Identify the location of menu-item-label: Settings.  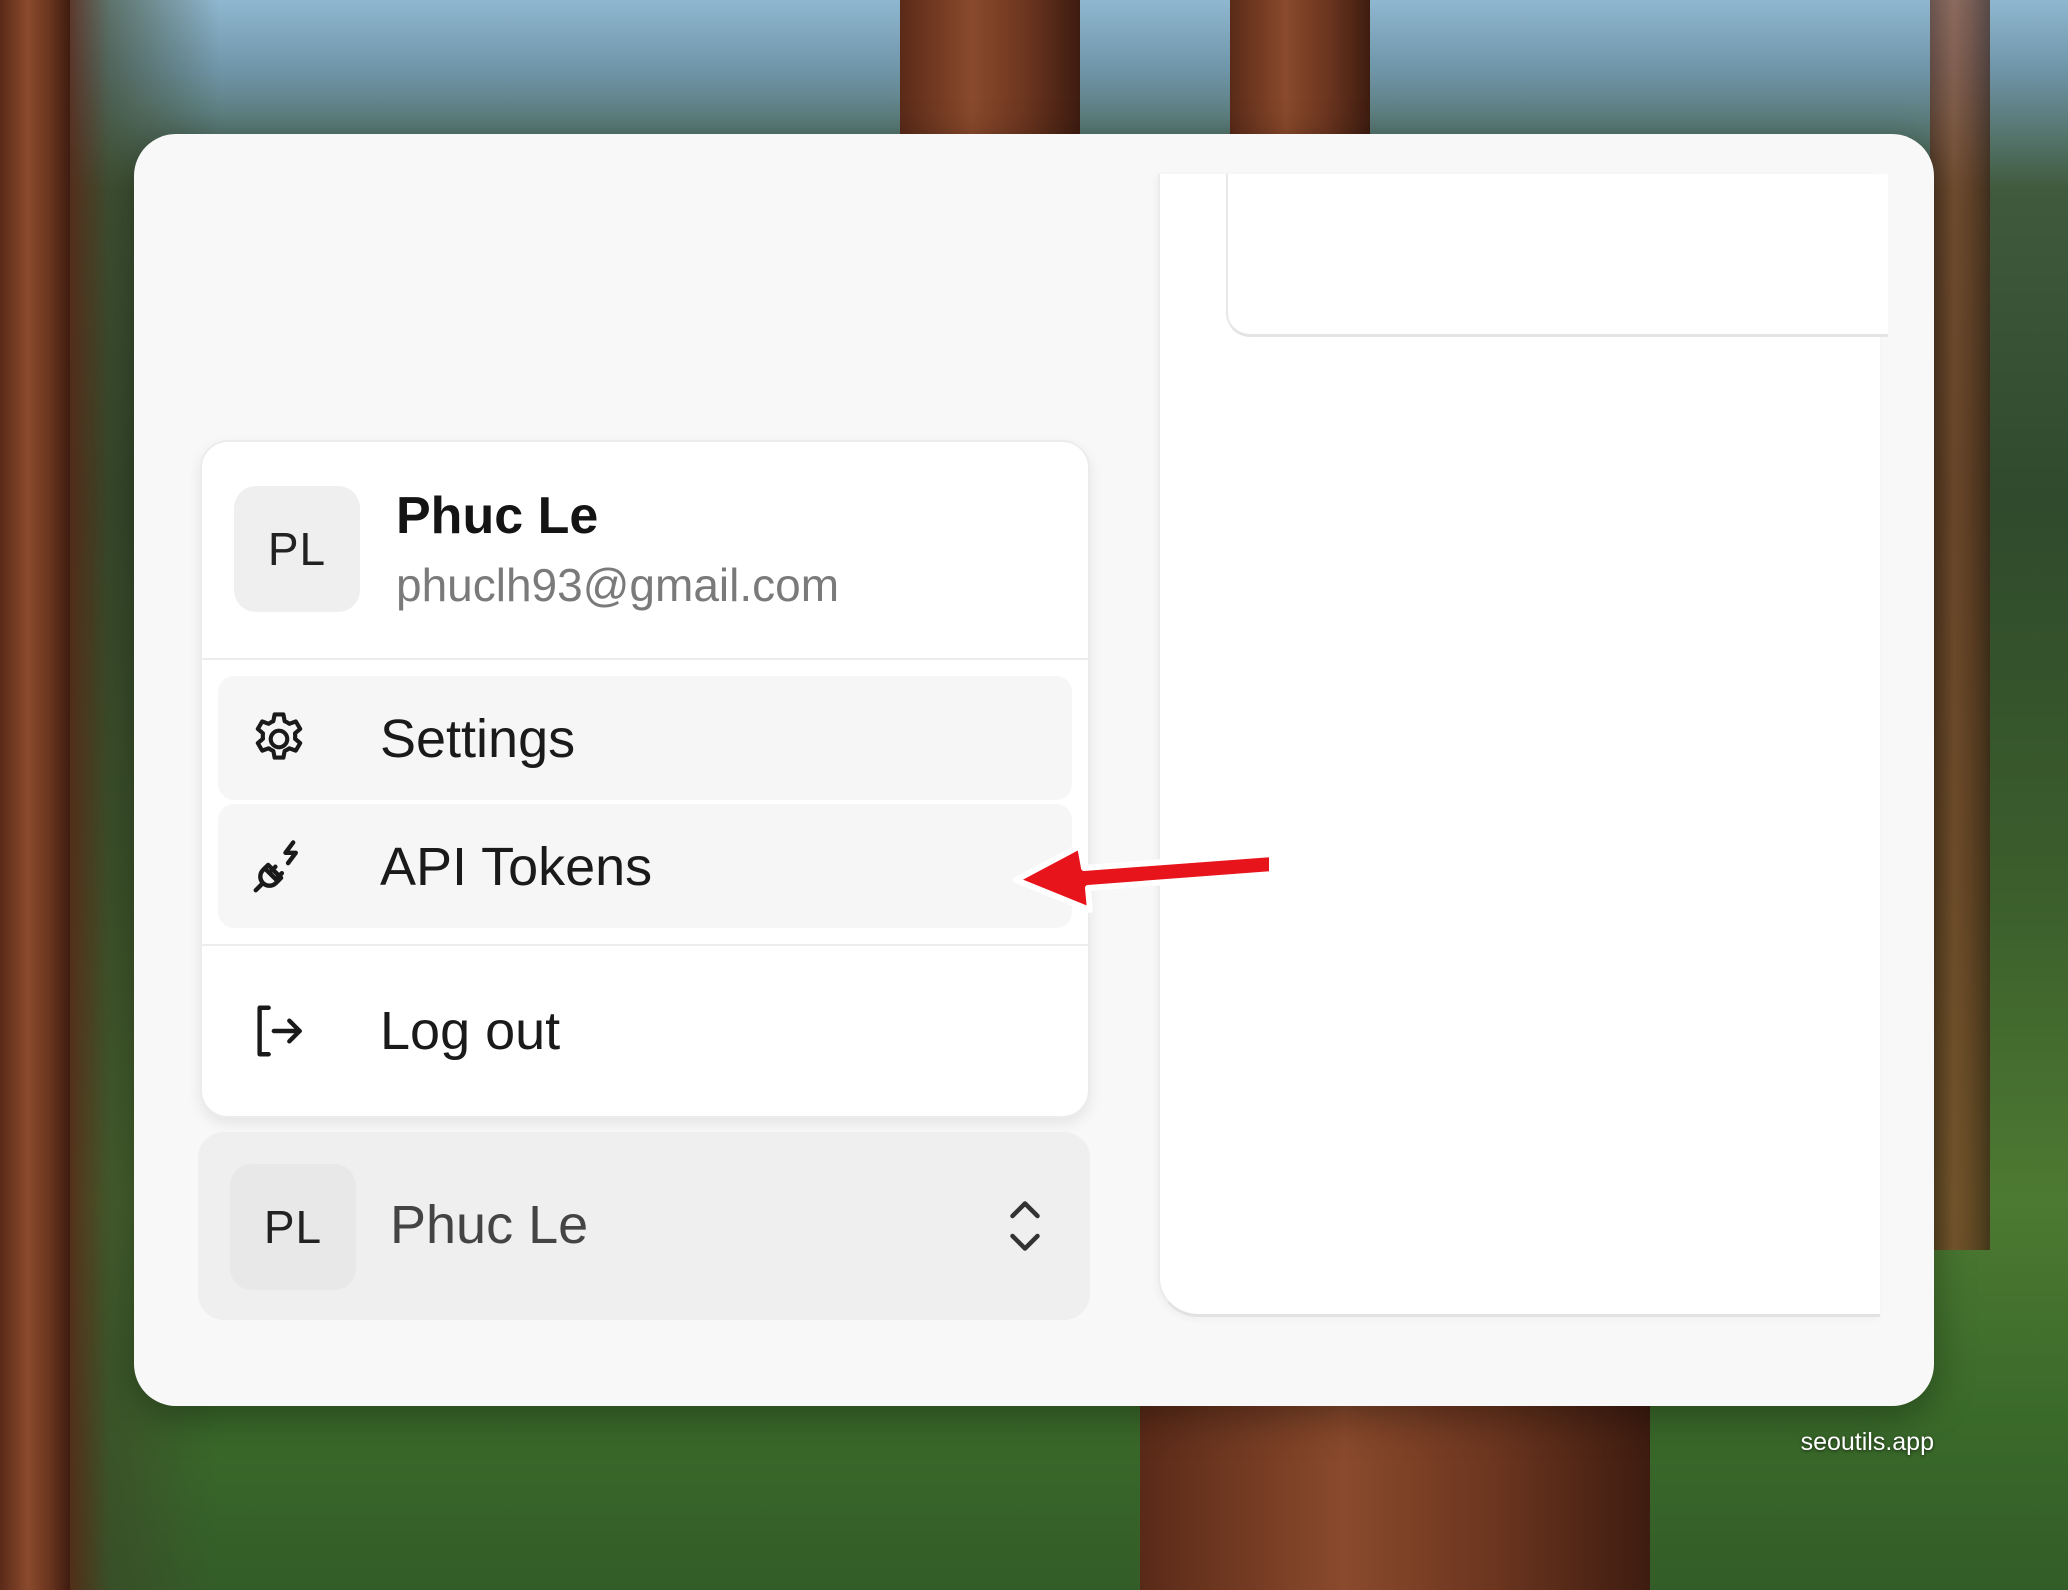
(478, 739).